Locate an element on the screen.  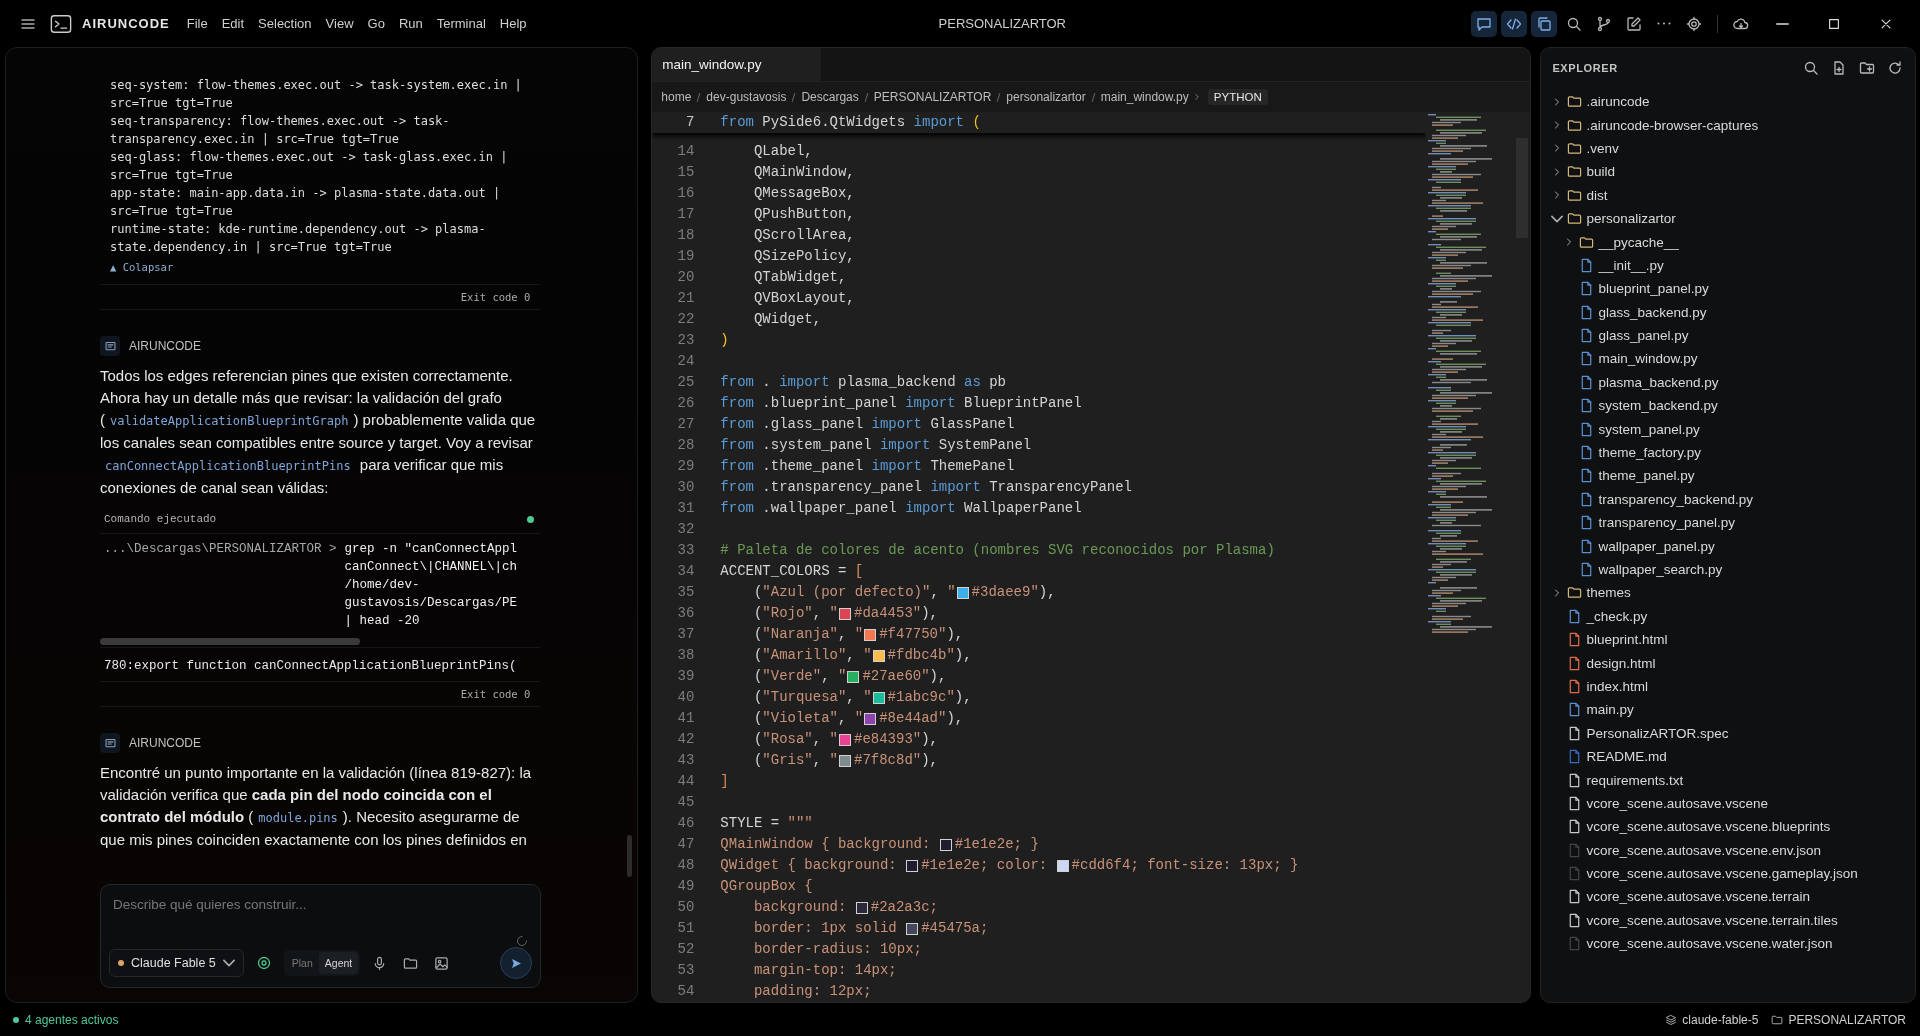
tree-item: requirements.txt is located at coordinates (1728, 780).